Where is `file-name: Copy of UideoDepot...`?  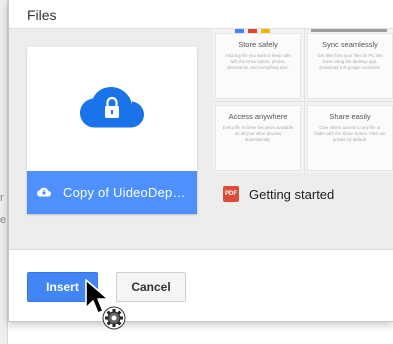 file-name: Copy of UideoDepot... is located at coordinates (127, 192).